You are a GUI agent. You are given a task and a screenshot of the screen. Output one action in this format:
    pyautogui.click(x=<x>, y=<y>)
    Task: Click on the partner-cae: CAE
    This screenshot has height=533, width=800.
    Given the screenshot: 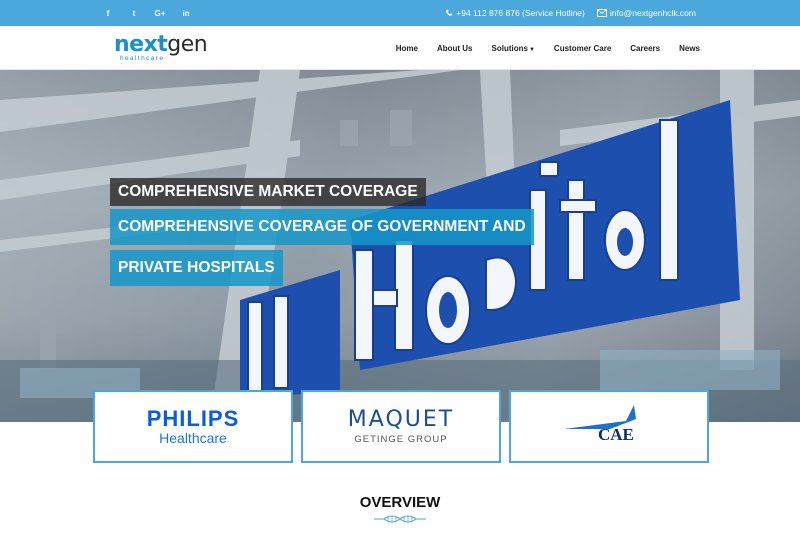 What is the action you would take?
    pyautogui.click(x=609, y=426)
    